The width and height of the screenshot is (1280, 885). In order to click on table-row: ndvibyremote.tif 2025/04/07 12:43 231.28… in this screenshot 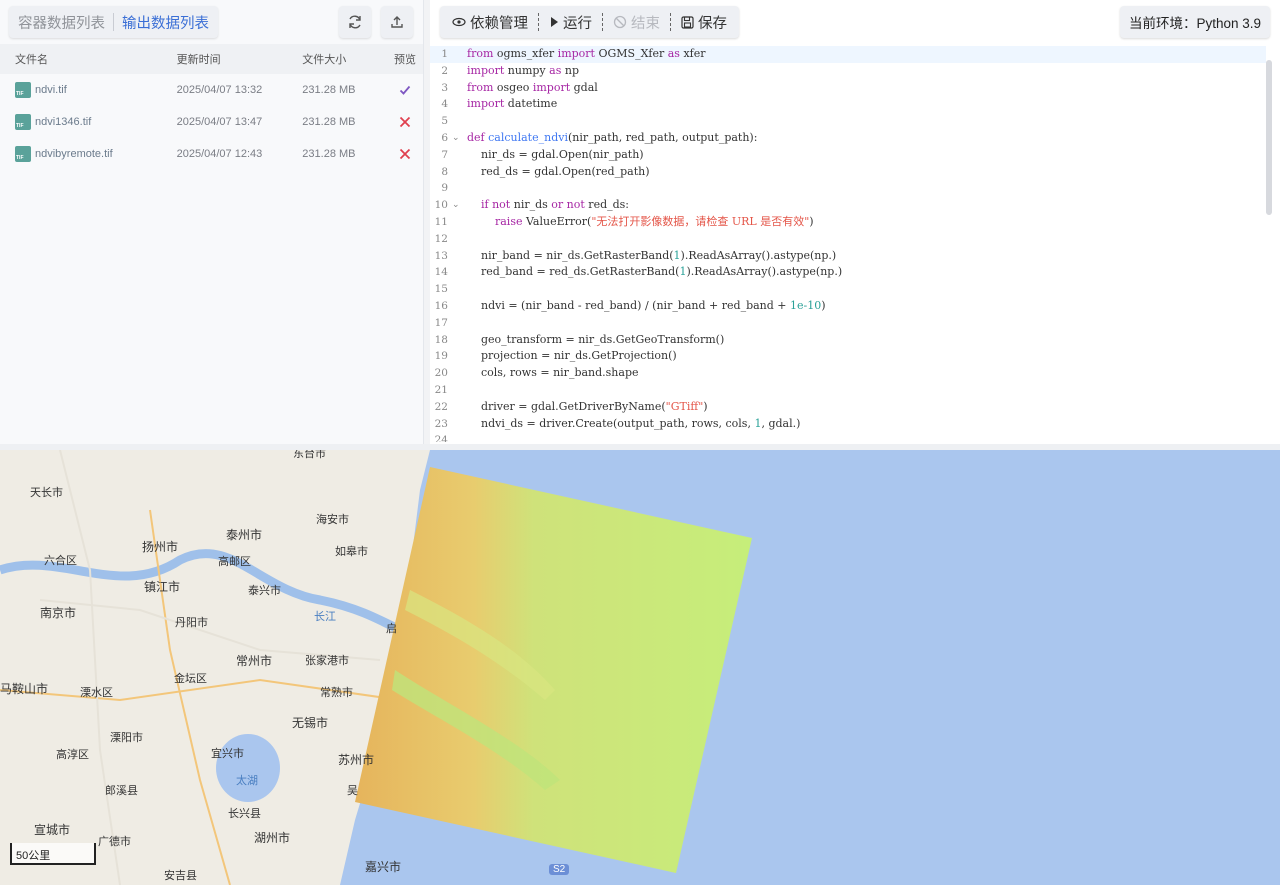, I will do `click(211, 154)`.